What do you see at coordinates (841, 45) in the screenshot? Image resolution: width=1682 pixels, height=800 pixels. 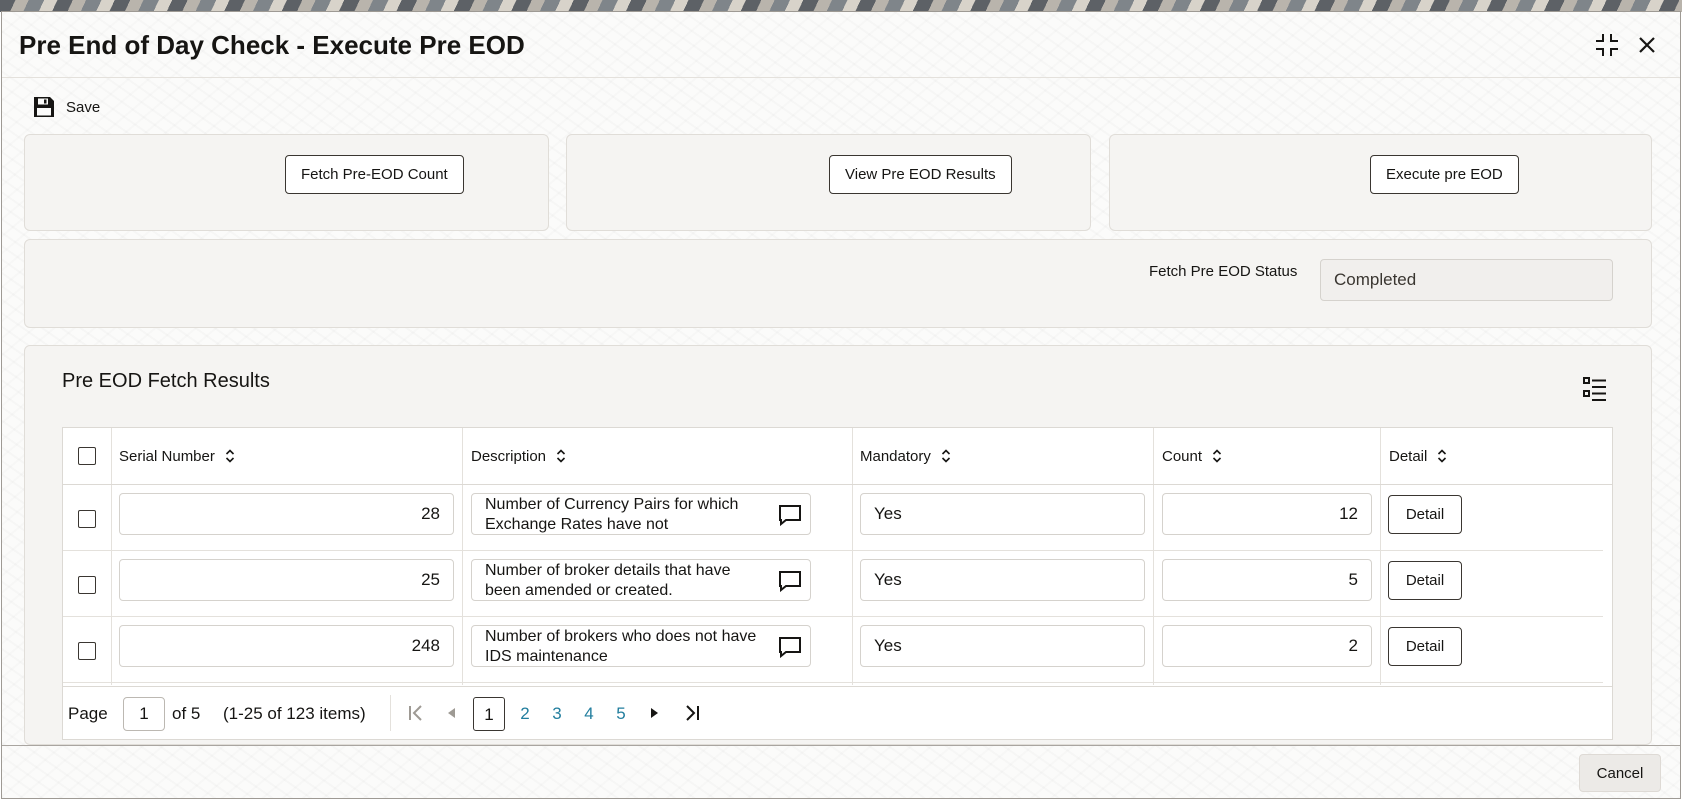 I see `title-bar: Pre End of Day Check - Execute Pre EOD` at bounding box center [841, 45].